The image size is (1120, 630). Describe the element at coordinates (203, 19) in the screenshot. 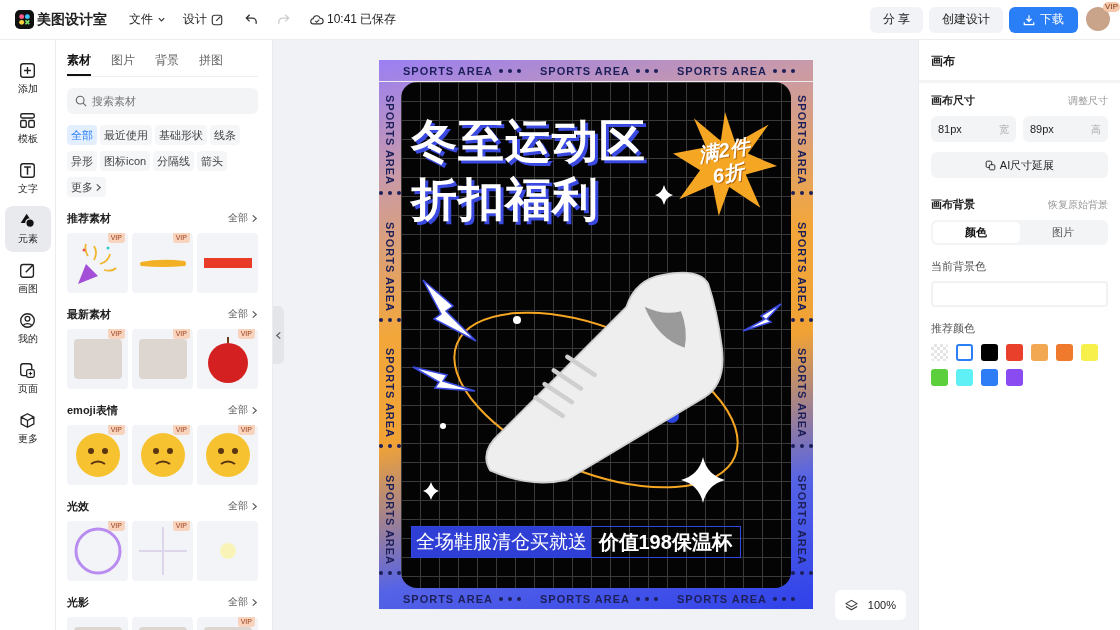

I see `design-menu: 设计` at that location.